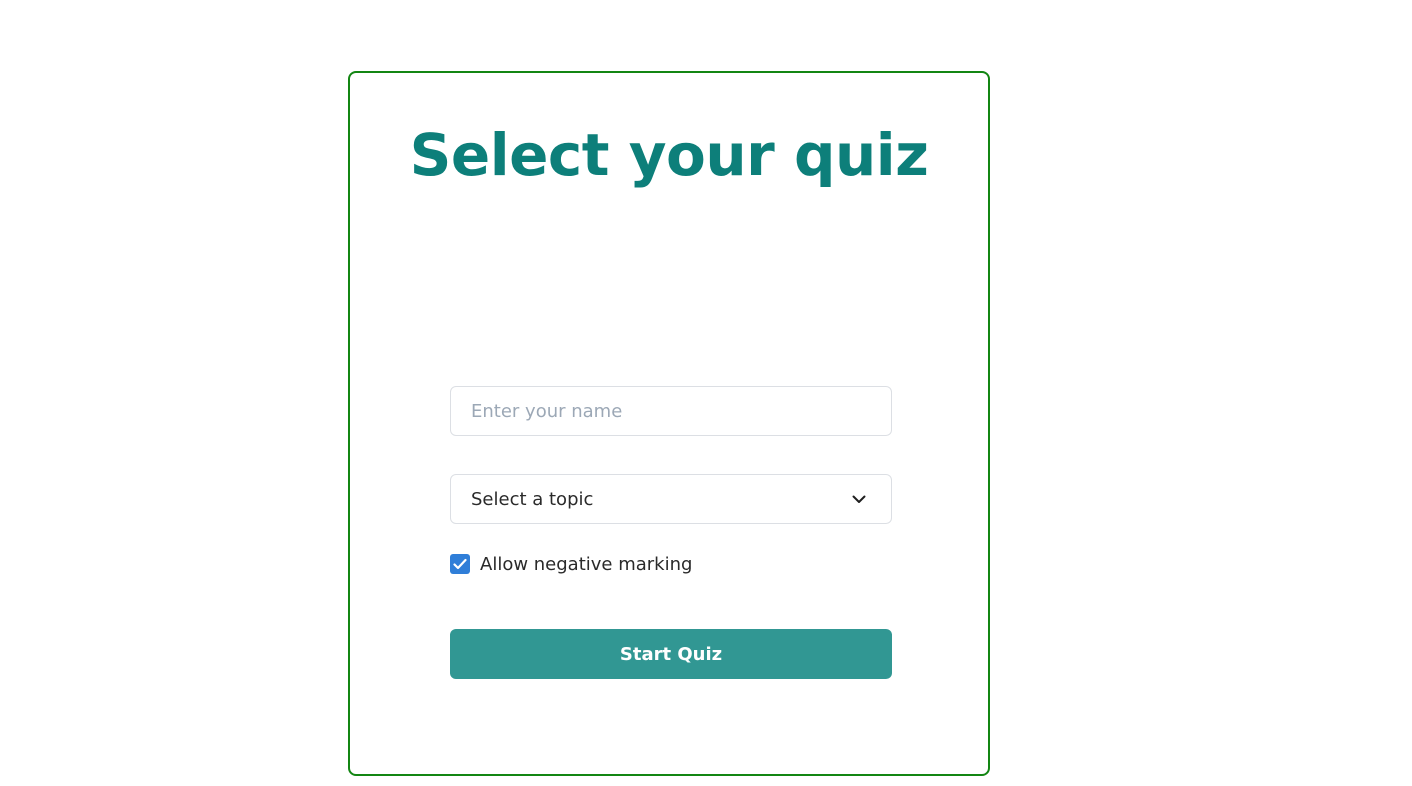  Describe the element at coordinates (532, 499) in the screenshot. I see `topic-select-value: Select a topic` at that location.